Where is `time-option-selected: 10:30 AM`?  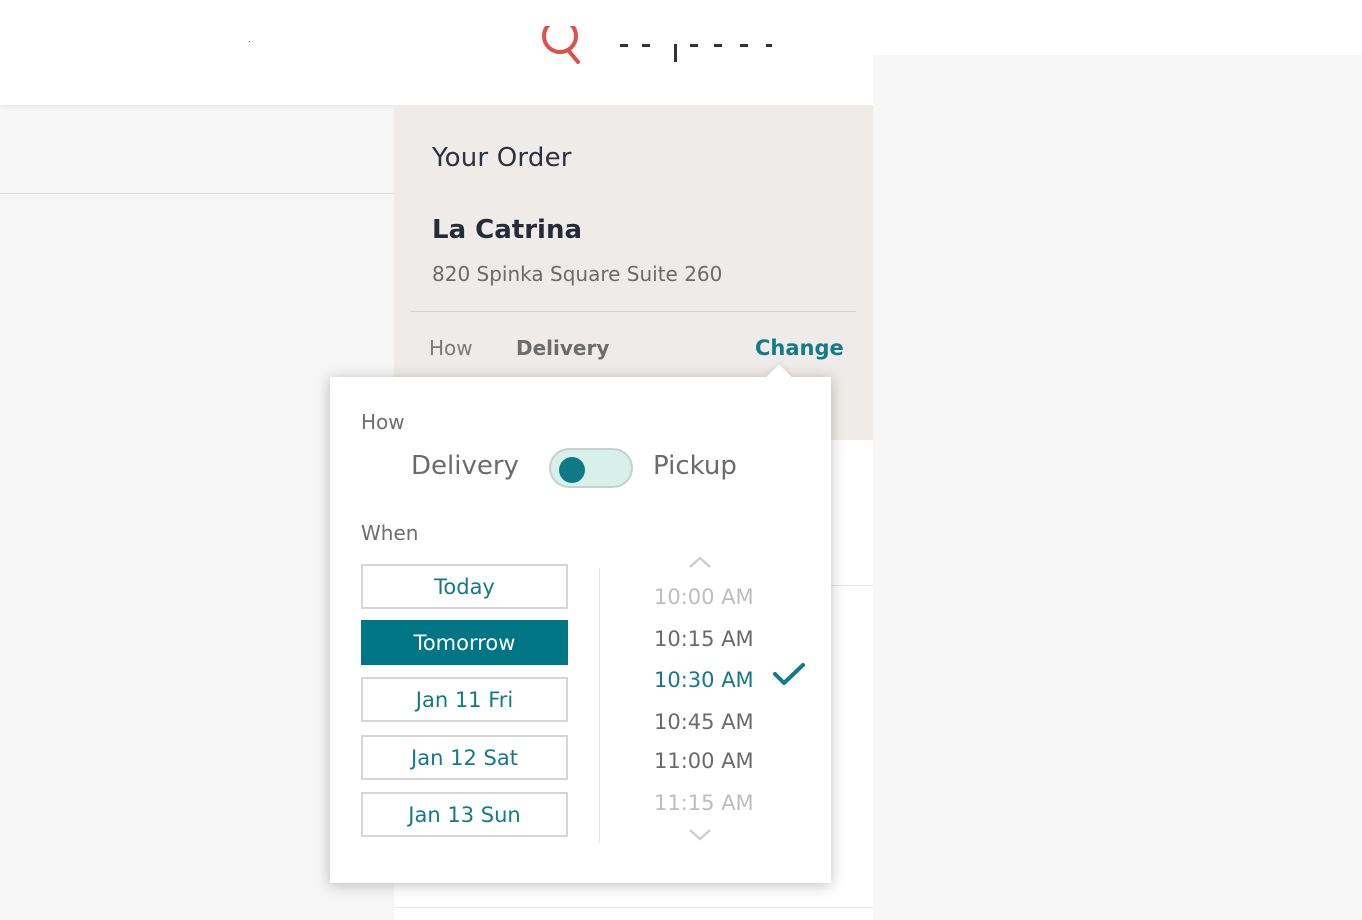
time-option-selected: 10:30 AM is located at coordinates (704, 680).